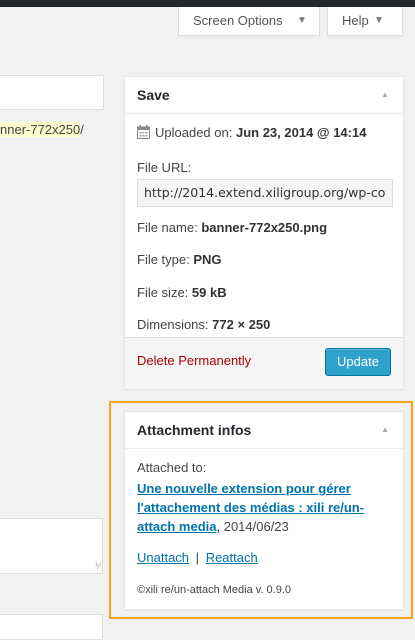  I want to click on permalink-slug: nner-772x250, so click(40, 129).